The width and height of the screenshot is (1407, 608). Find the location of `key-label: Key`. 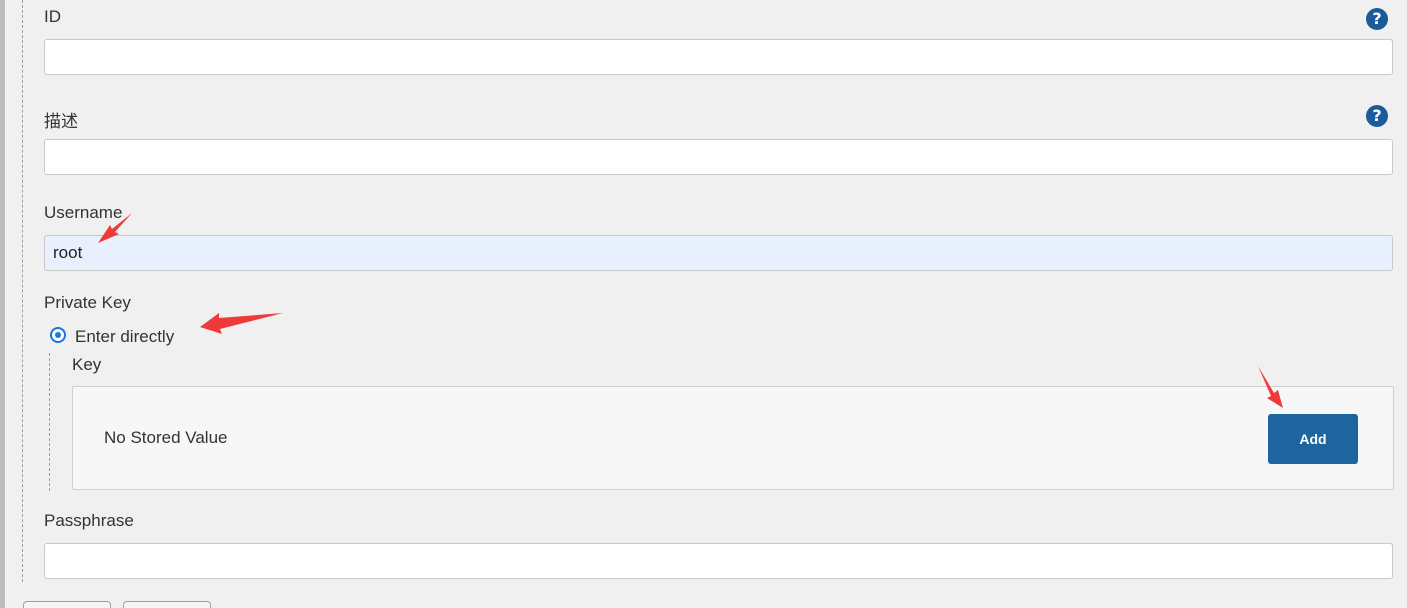

key-label: Key is located at coordinates (87, 364).